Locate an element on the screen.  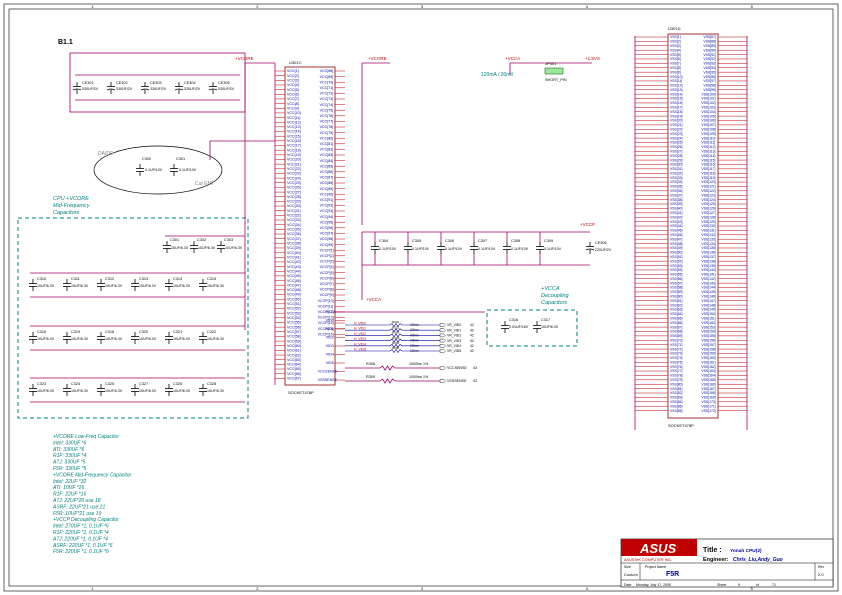
u301d-pin-name: VSS[32] is located at coordinates (676, 173).